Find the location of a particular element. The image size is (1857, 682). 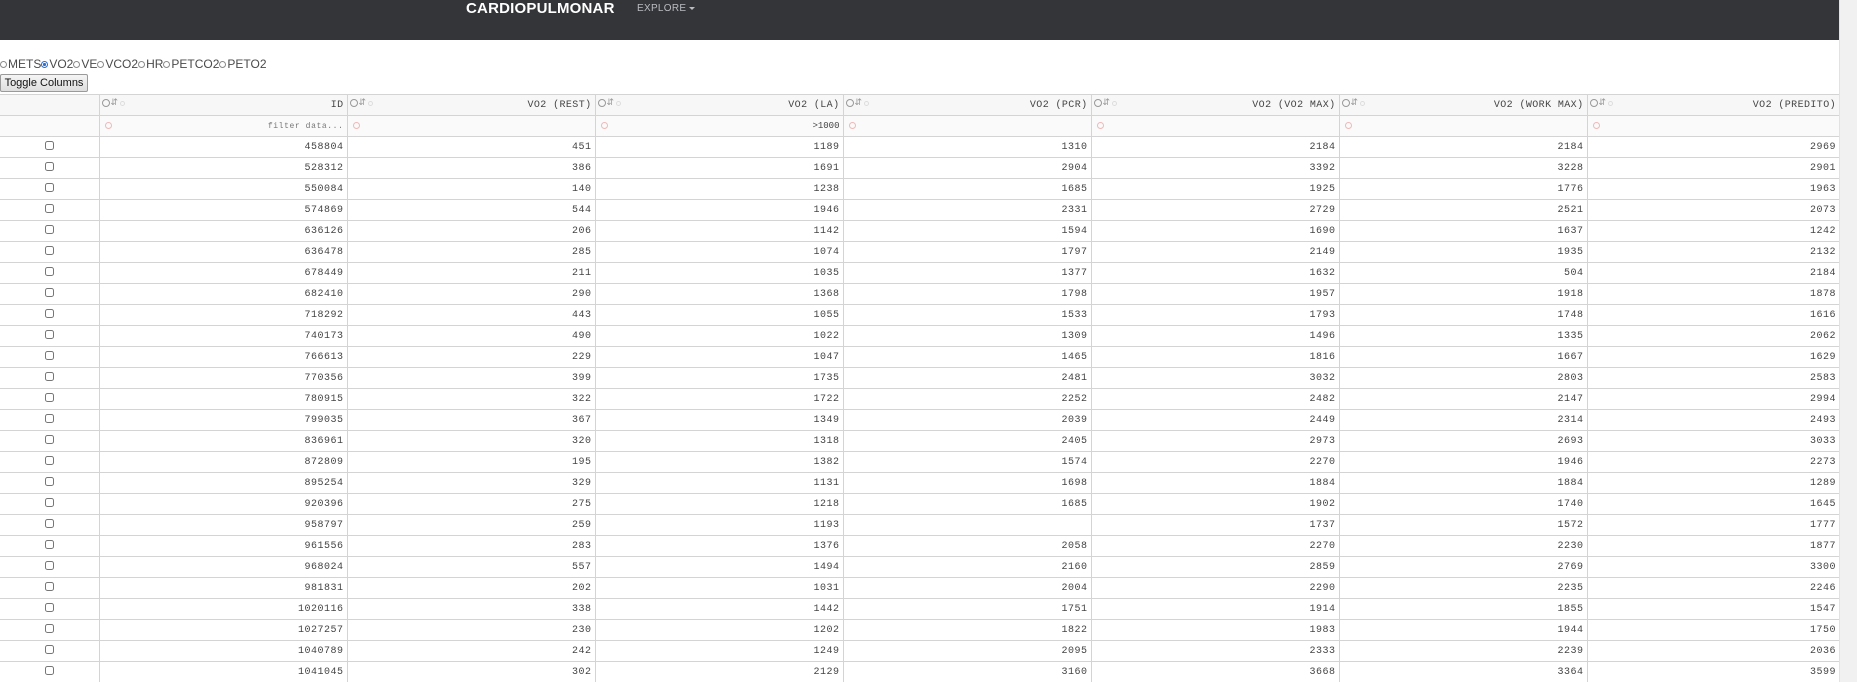

toggle-columns-button: Toggle Columns is located at coordinates (44, 83).